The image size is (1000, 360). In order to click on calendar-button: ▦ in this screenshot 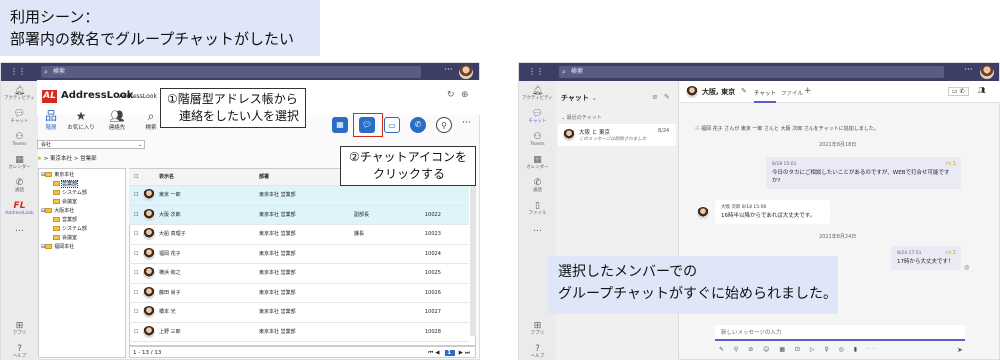, I will do `click(340, 125)`.